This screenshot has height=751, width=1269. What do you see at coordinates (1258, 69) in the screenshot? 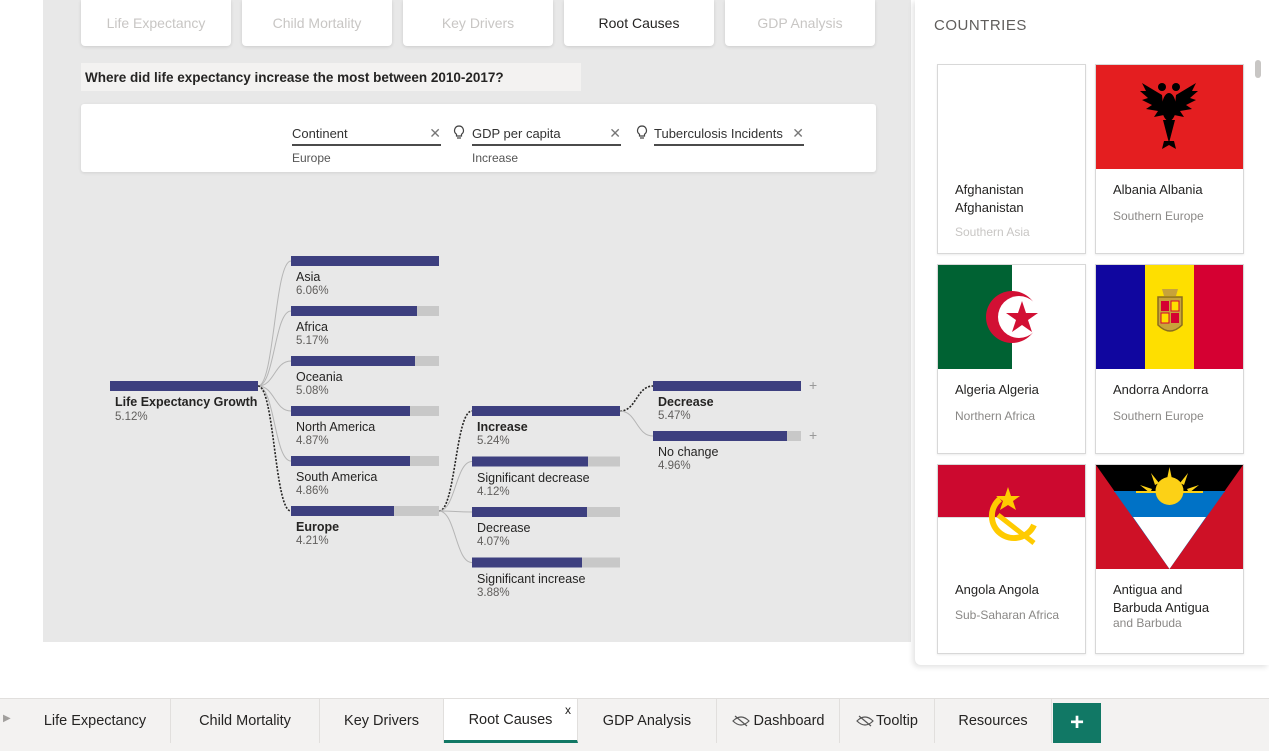
I see `scrollbar-thumb` at bounding box center [1258, 69].